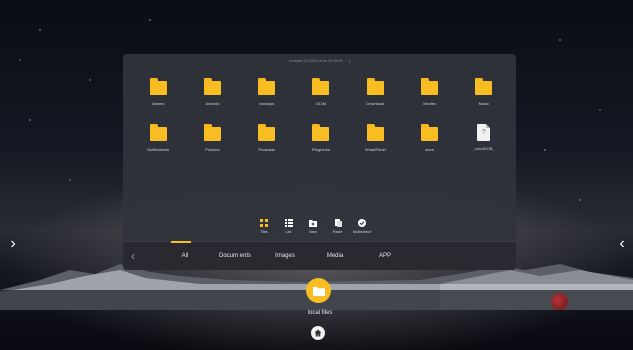  I want to click on left-edge-arrow: ›, so click(13, 244).